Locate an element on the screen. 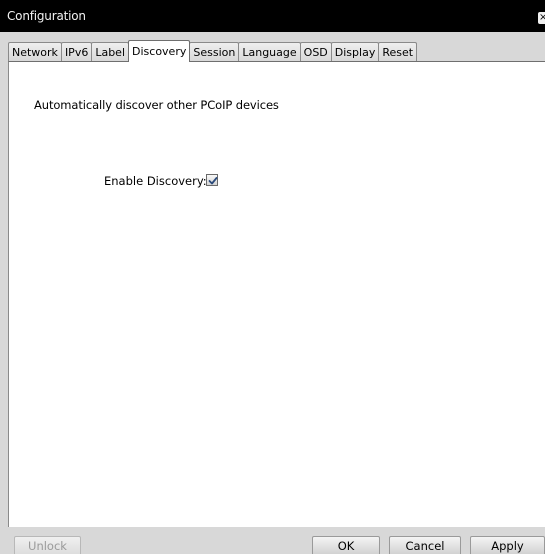 The height and width of the screenshot is (554, 545). tab-osd: OSD is located at coordinates (315, 52).